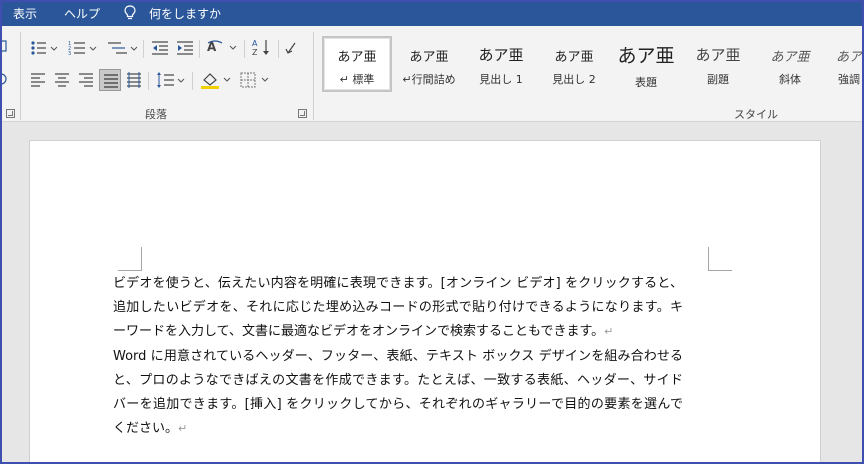  What do you see at coordinates (185, 48) in the screenshot?
I see `increase-indent-icon` at bounding box center [185, 48].